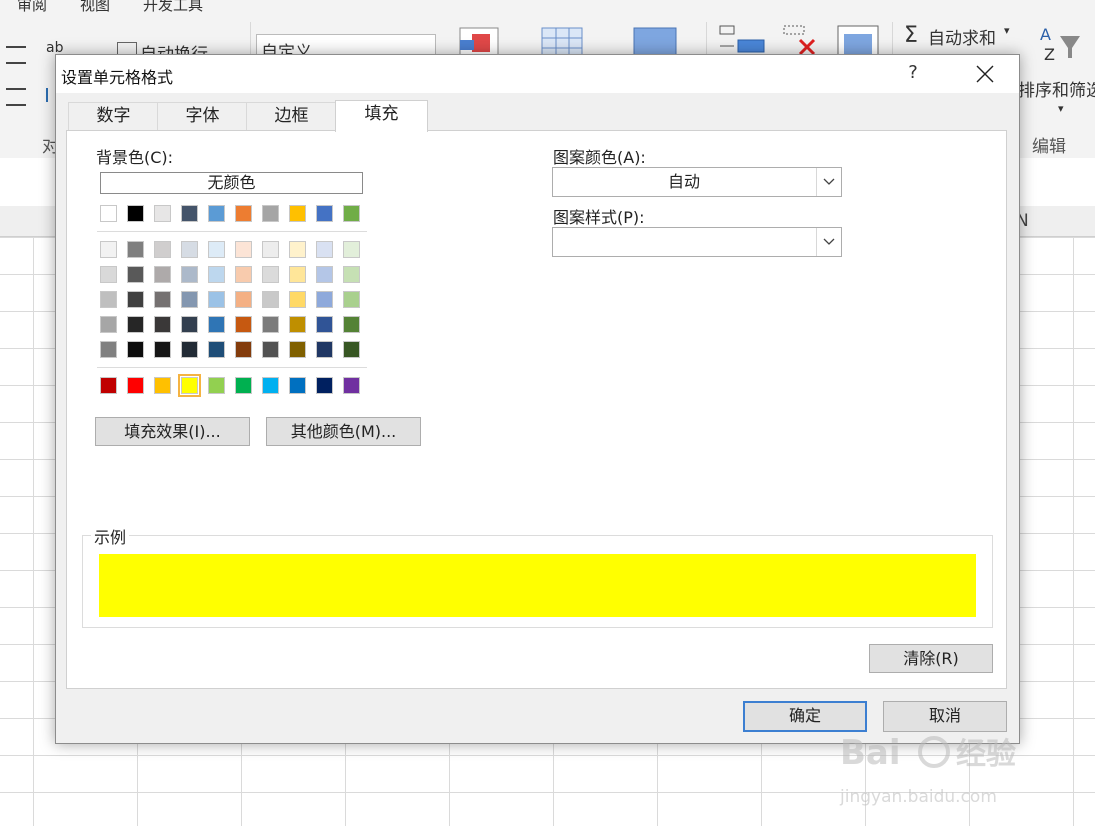 The height and width of the screenshot is (826, 1095). Describe the element at coordinates (16, 97) in the screenshot. I see `indent-icon` at that location.